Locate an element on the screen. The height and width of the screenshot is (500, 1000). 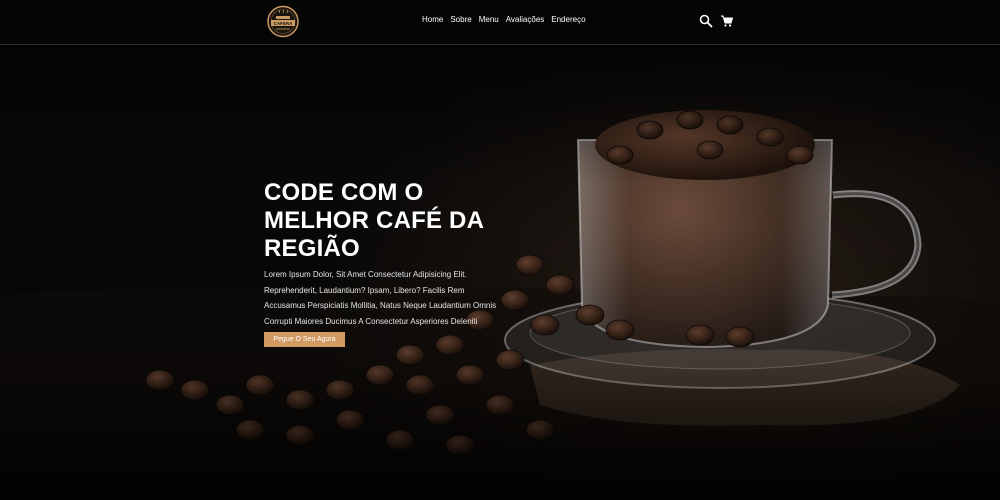
search-icon is located at coordinates (706, 21).